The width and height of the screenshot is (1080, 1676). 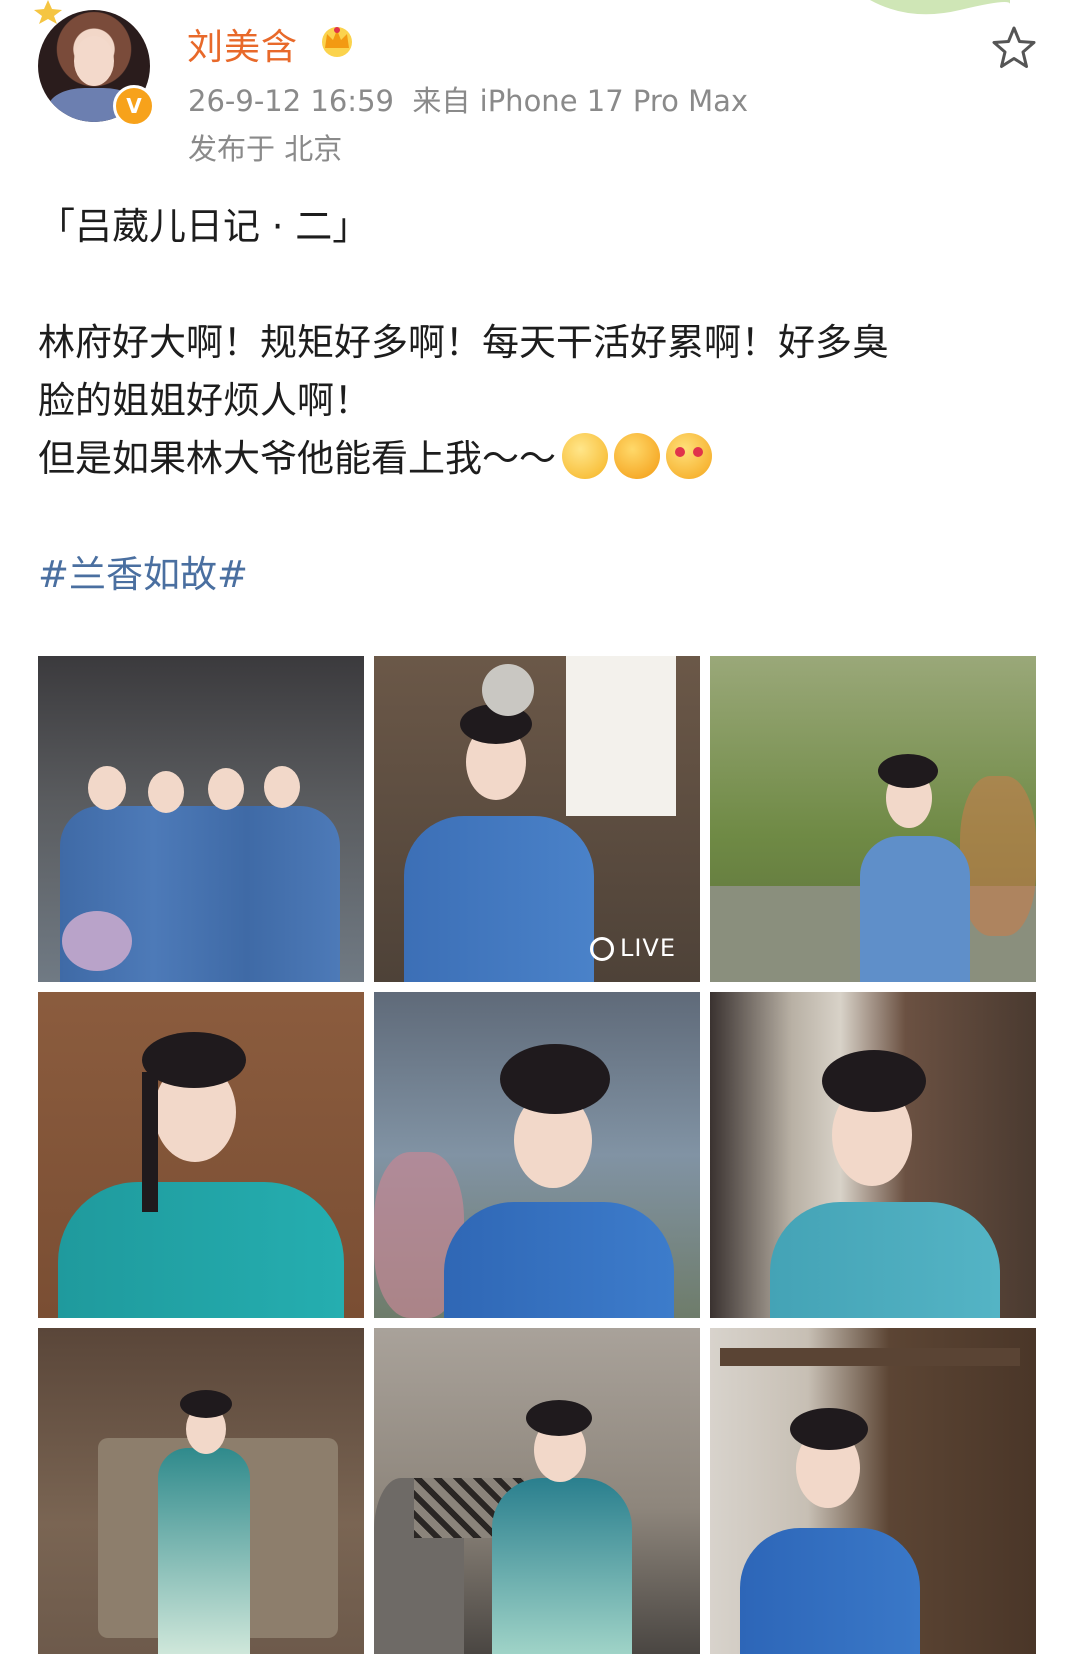 I want to click on post-text-line: 但是如果林大爷他能看上我～～, so click(x=538, y=459).